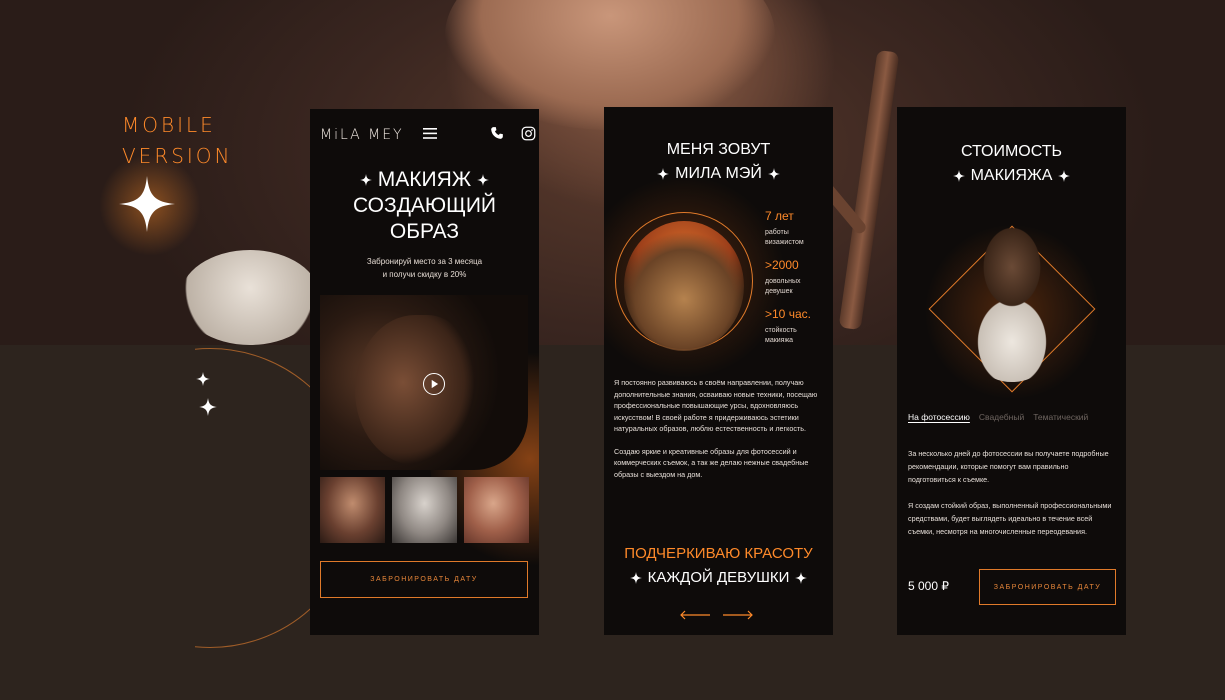 This screenshot has width=1225, height=700. Describe the element at coordinates (1012, 297) in the screenshot. I see `model-photo` at that location.